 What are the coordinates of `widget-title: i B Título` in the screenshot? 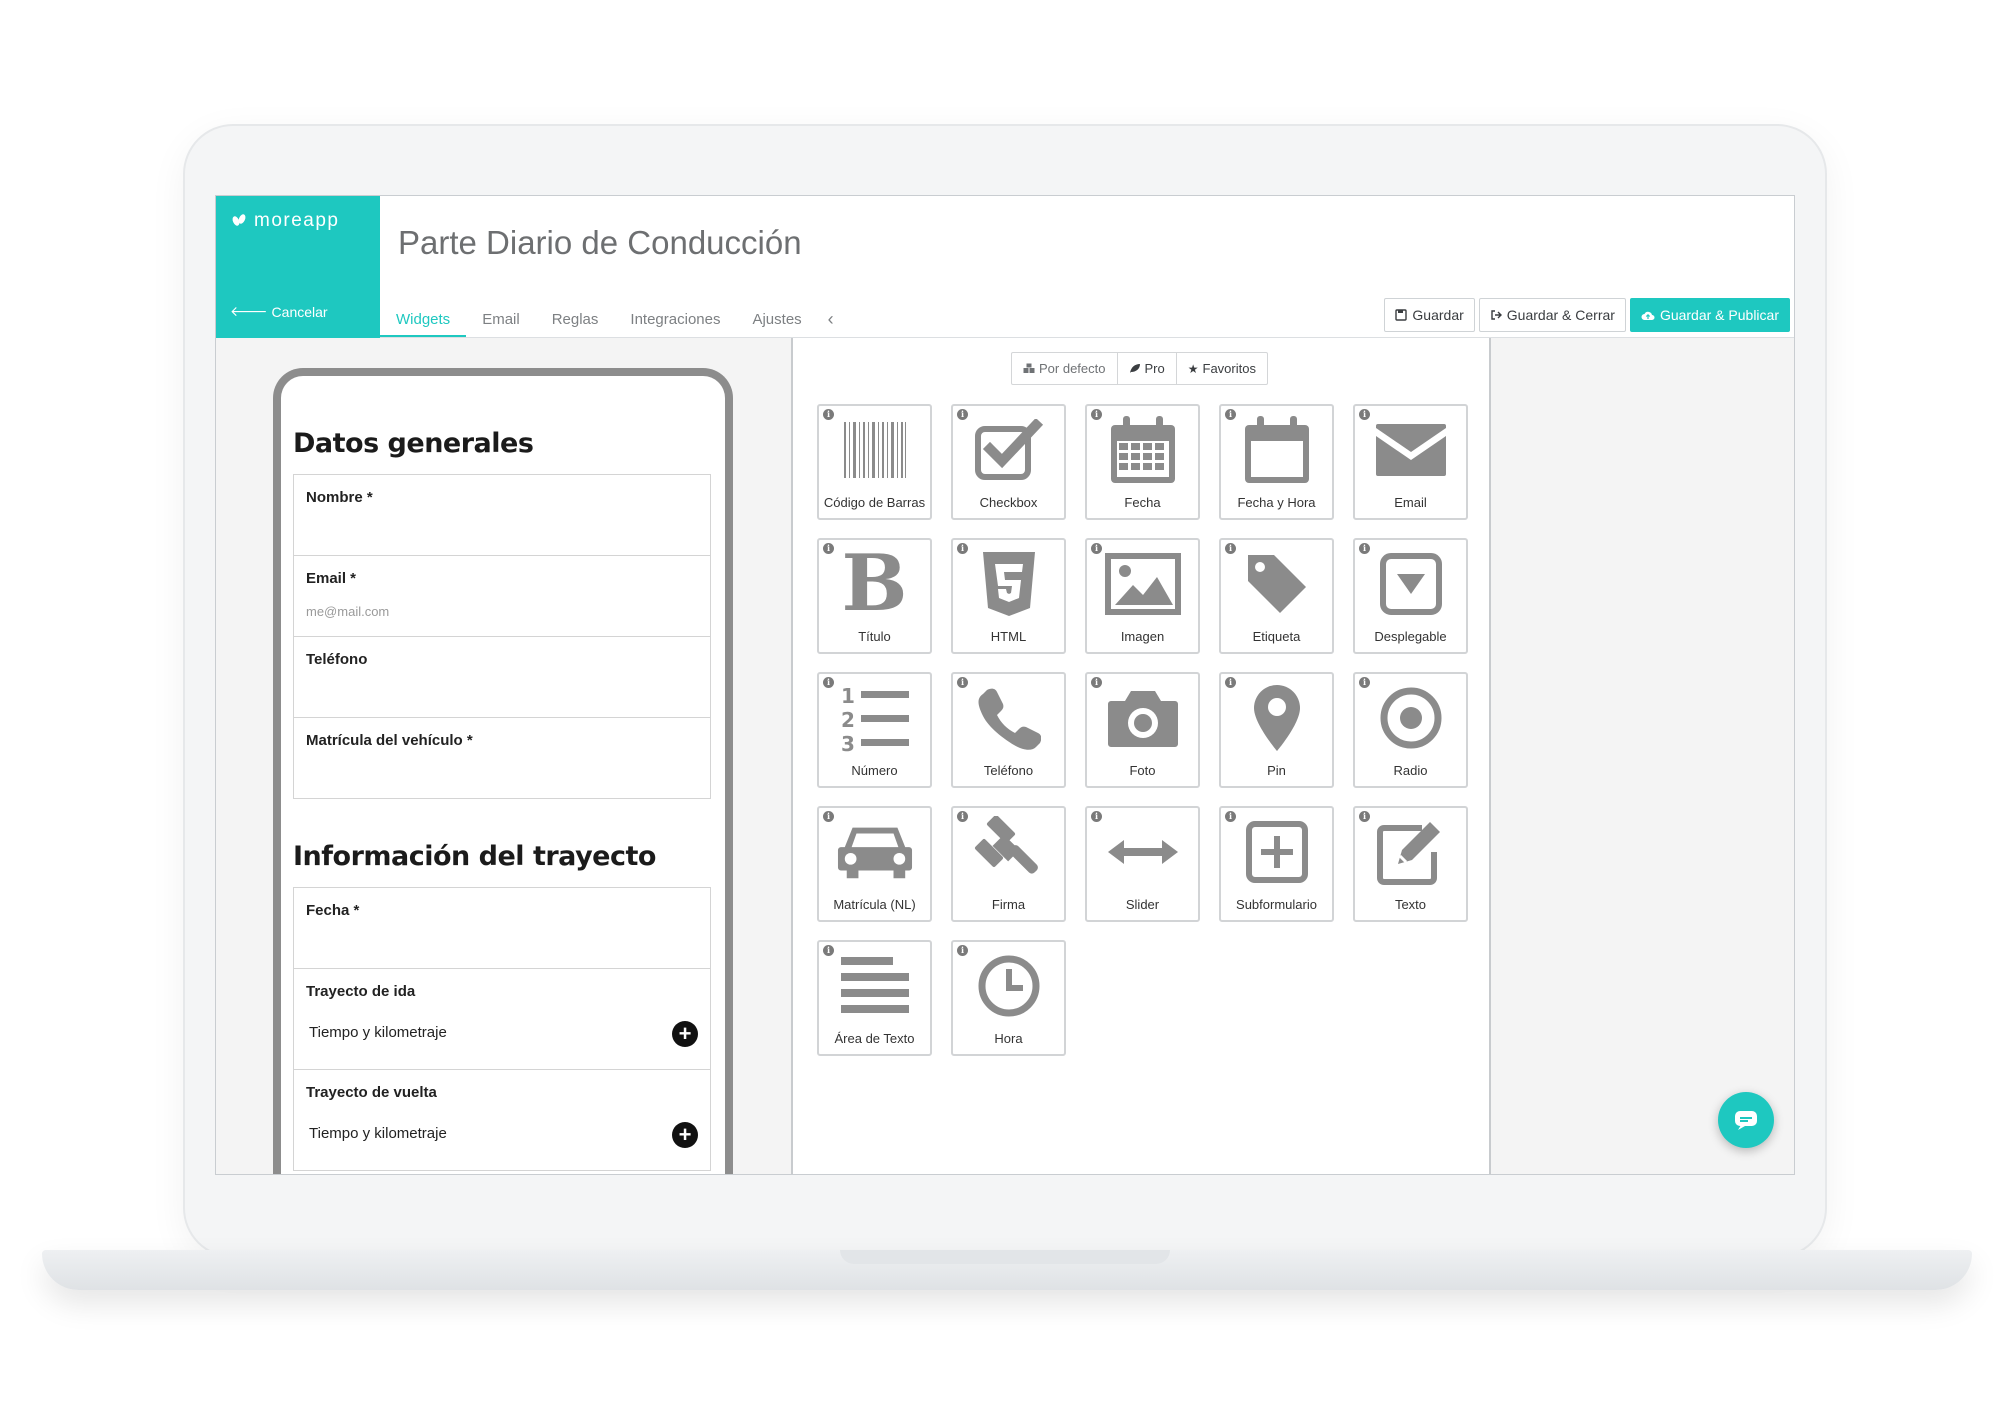 It's located at (874, 596).